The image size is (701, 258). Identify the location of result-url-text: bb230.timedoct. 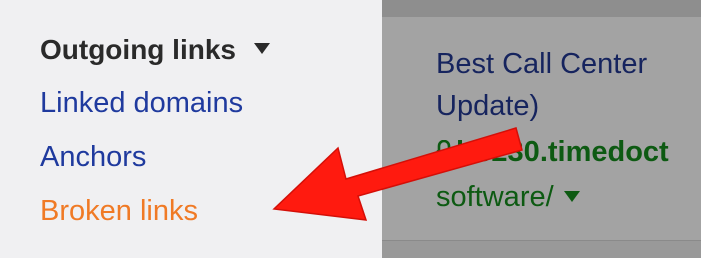
(562, 152).